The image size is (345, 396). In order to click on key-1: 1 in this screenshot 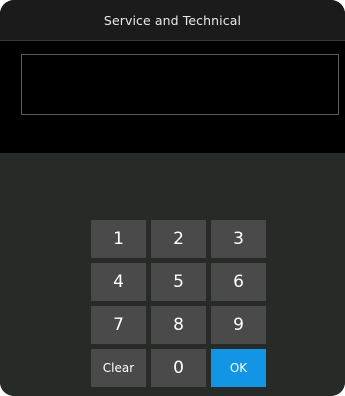, I will do `click(118, 239)`.